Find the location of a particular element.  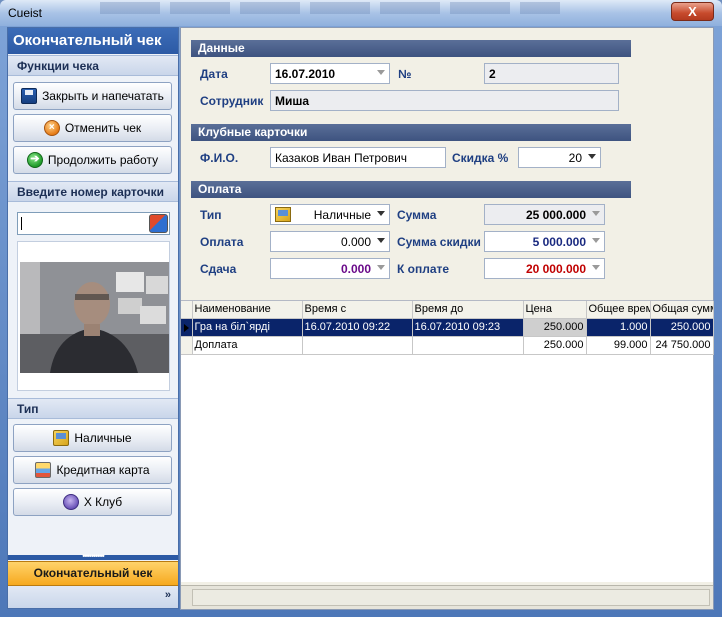

text-caret is located at coordinates (21, 223).